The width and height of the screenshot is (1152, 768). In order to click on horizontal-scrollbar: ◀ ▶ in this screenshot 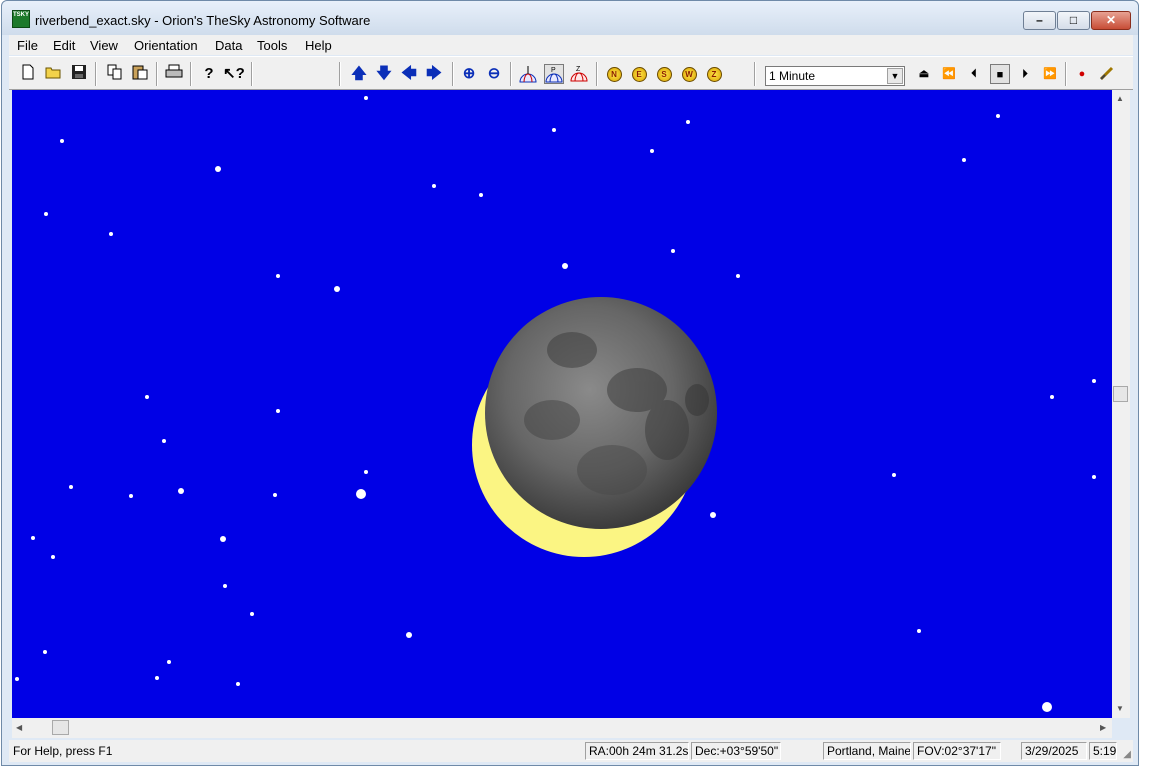, I will do `click(562, 728)`.